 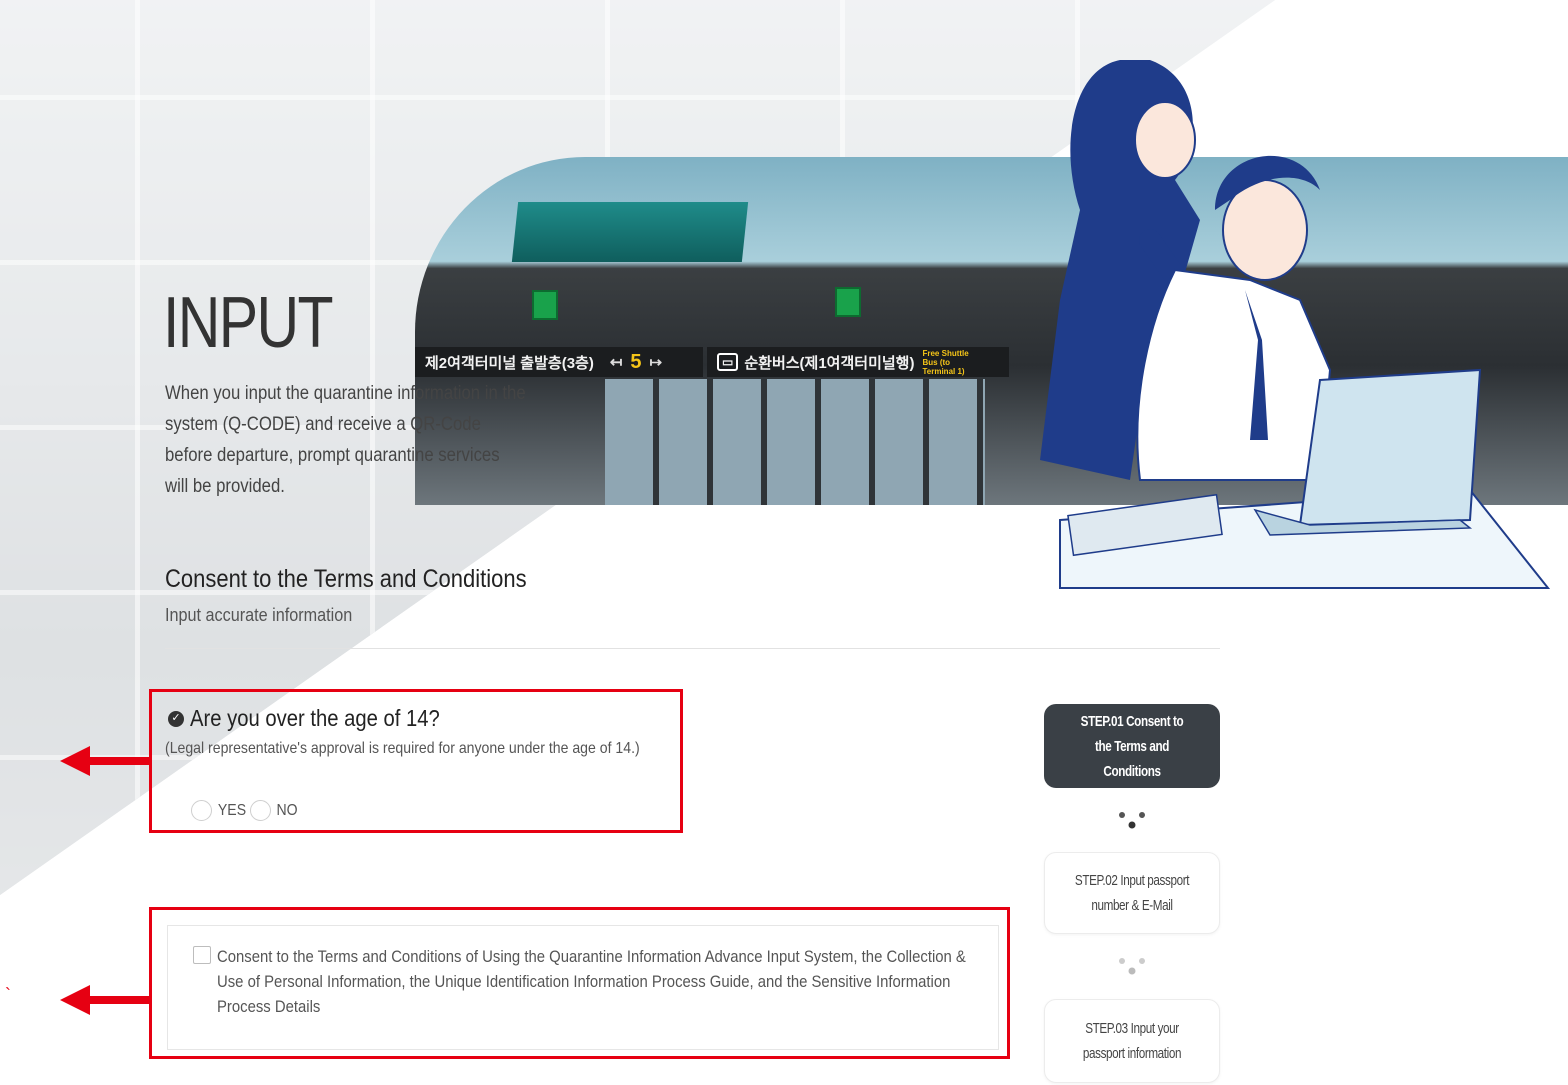 What do you see at coordinates (829, 363) in the screenshot?
I see `sign-bus-text: 순환버스(제1여객터미널행)` at bounding box center [829, 363].